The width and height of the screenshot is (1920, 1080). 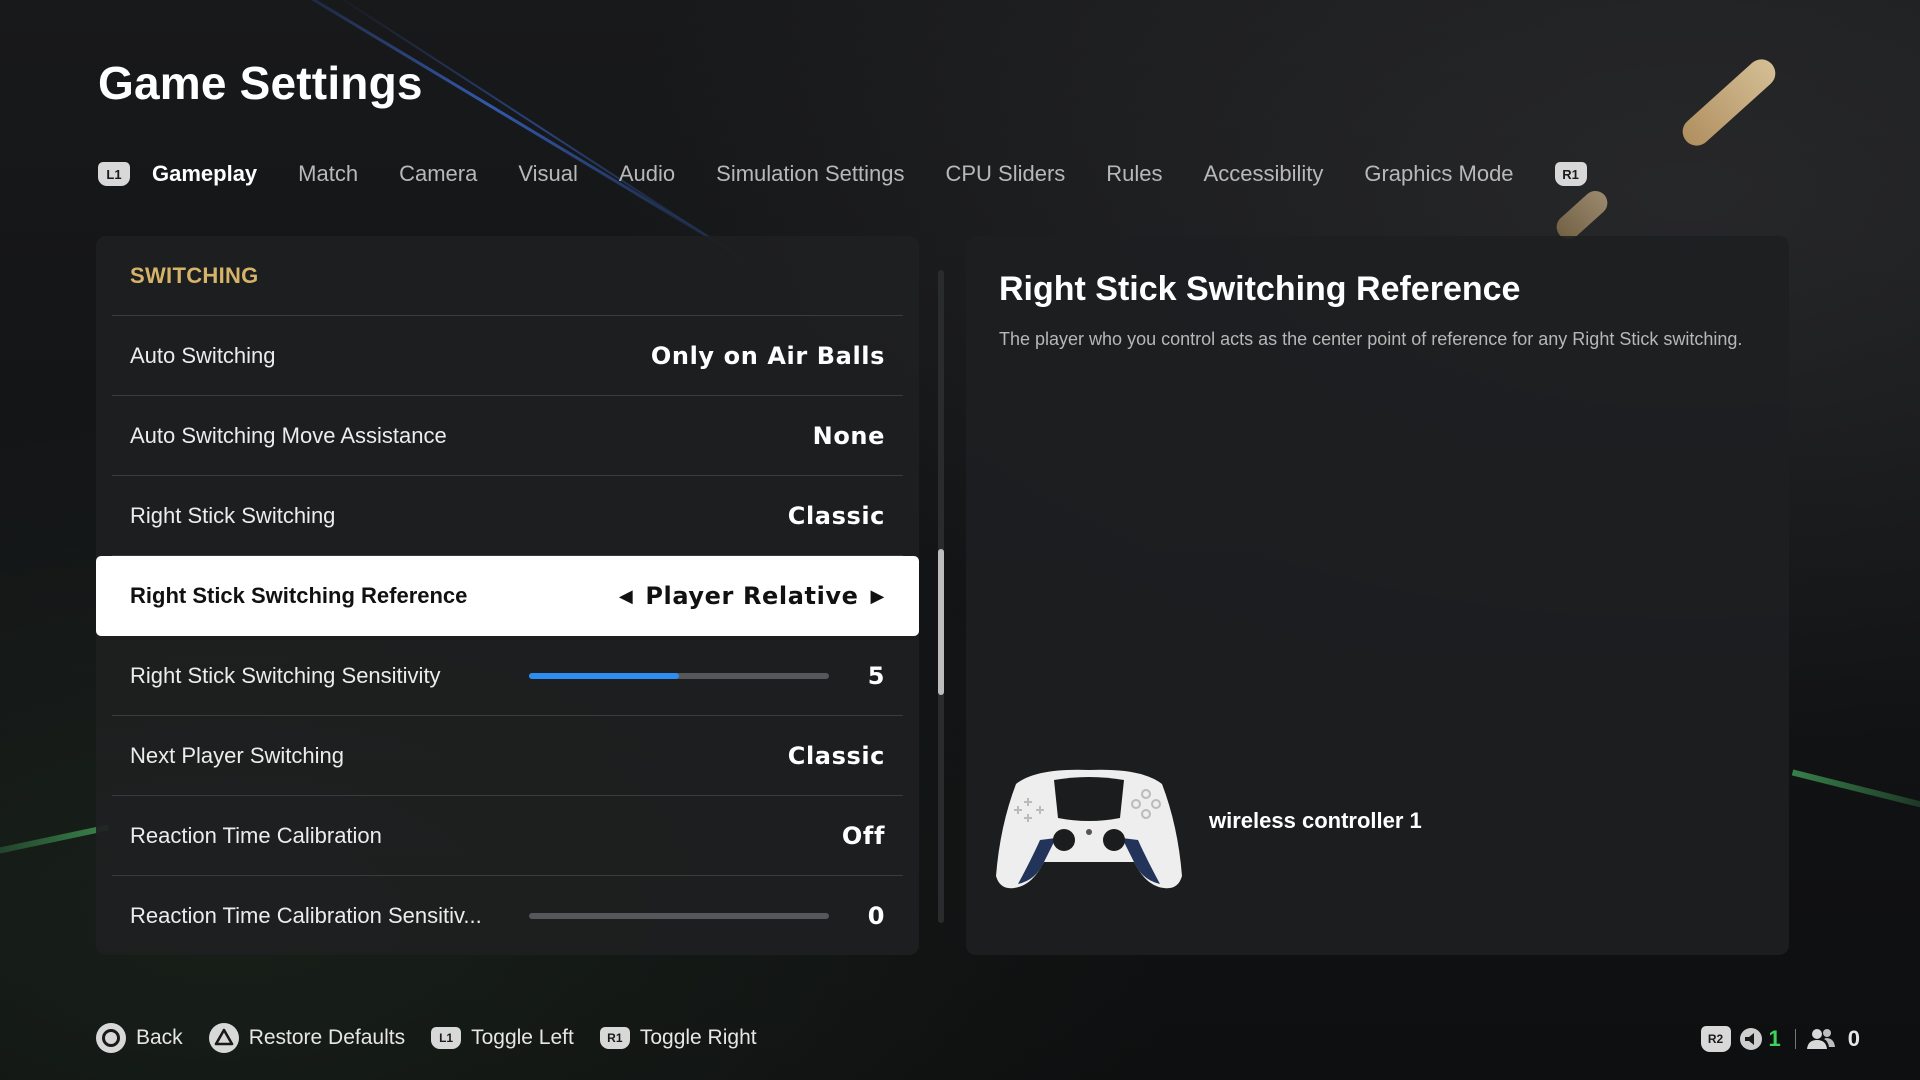 I want to click on setting-label: Right Stick Switching Sensitivity, so click(x=285, y=675).